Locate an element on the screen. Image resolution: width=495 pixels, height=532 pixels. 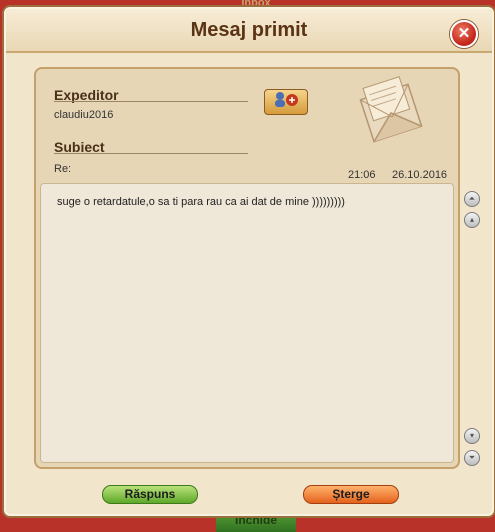
dialog-title: Mesaj primit is located at coordinates (249, 30).